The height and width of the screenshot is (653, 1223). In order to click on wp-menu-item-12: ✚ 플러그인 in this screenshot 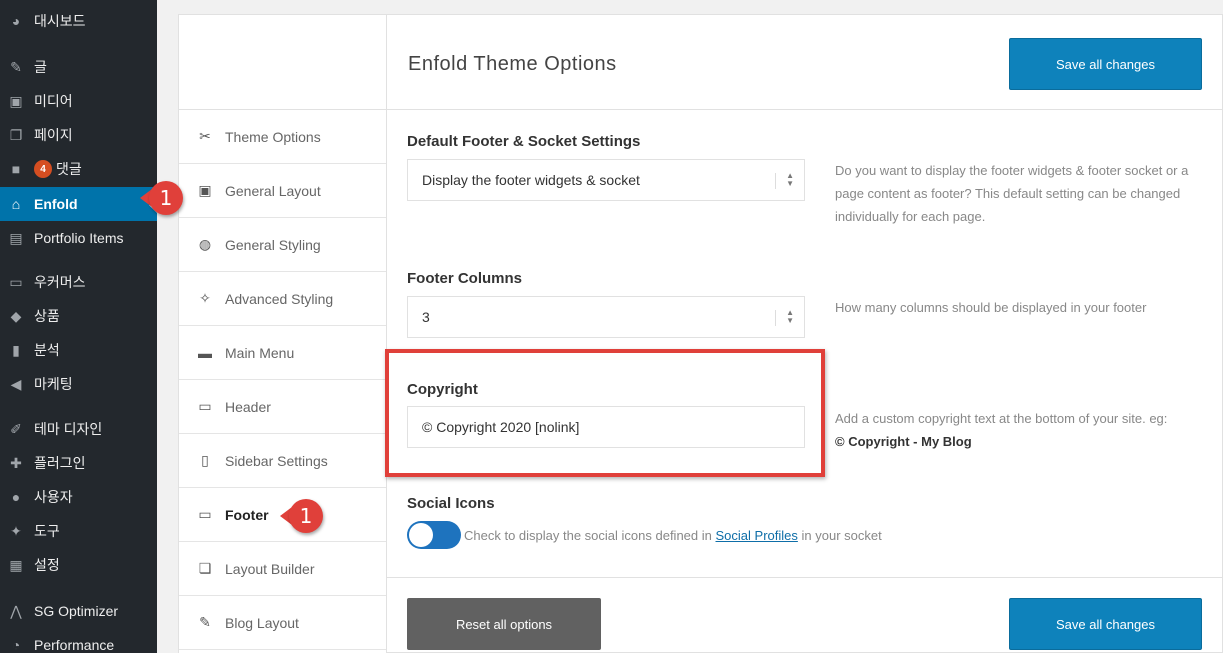, I will do `click(78, 463)`.